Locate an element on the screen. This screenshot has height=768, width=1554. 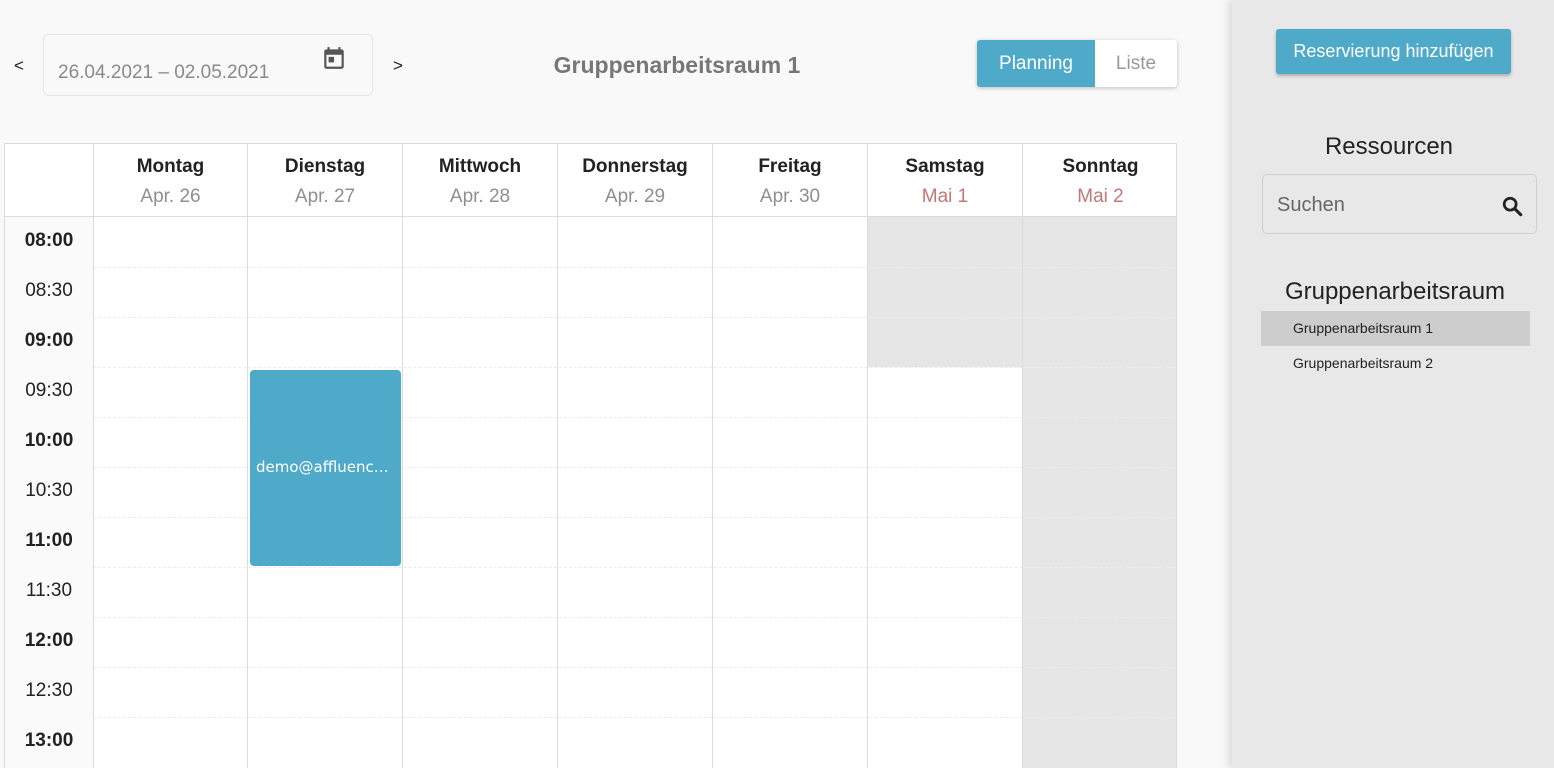
date-range-value: 26.04.2021 – 02.05.2021 is located at coordinates (164, 72).